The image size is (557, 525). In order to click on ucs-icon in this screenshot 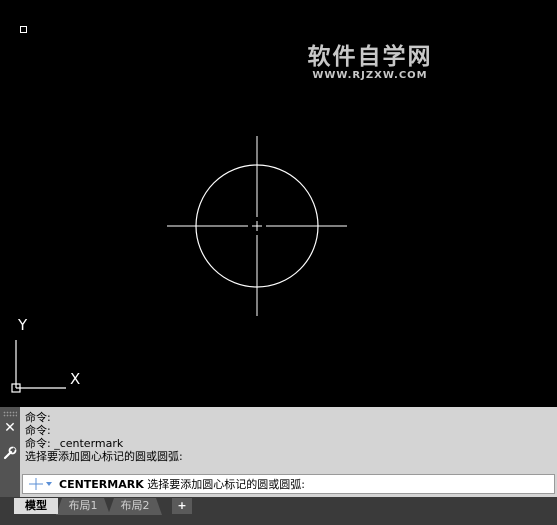, I will do `click(38, 366)`.